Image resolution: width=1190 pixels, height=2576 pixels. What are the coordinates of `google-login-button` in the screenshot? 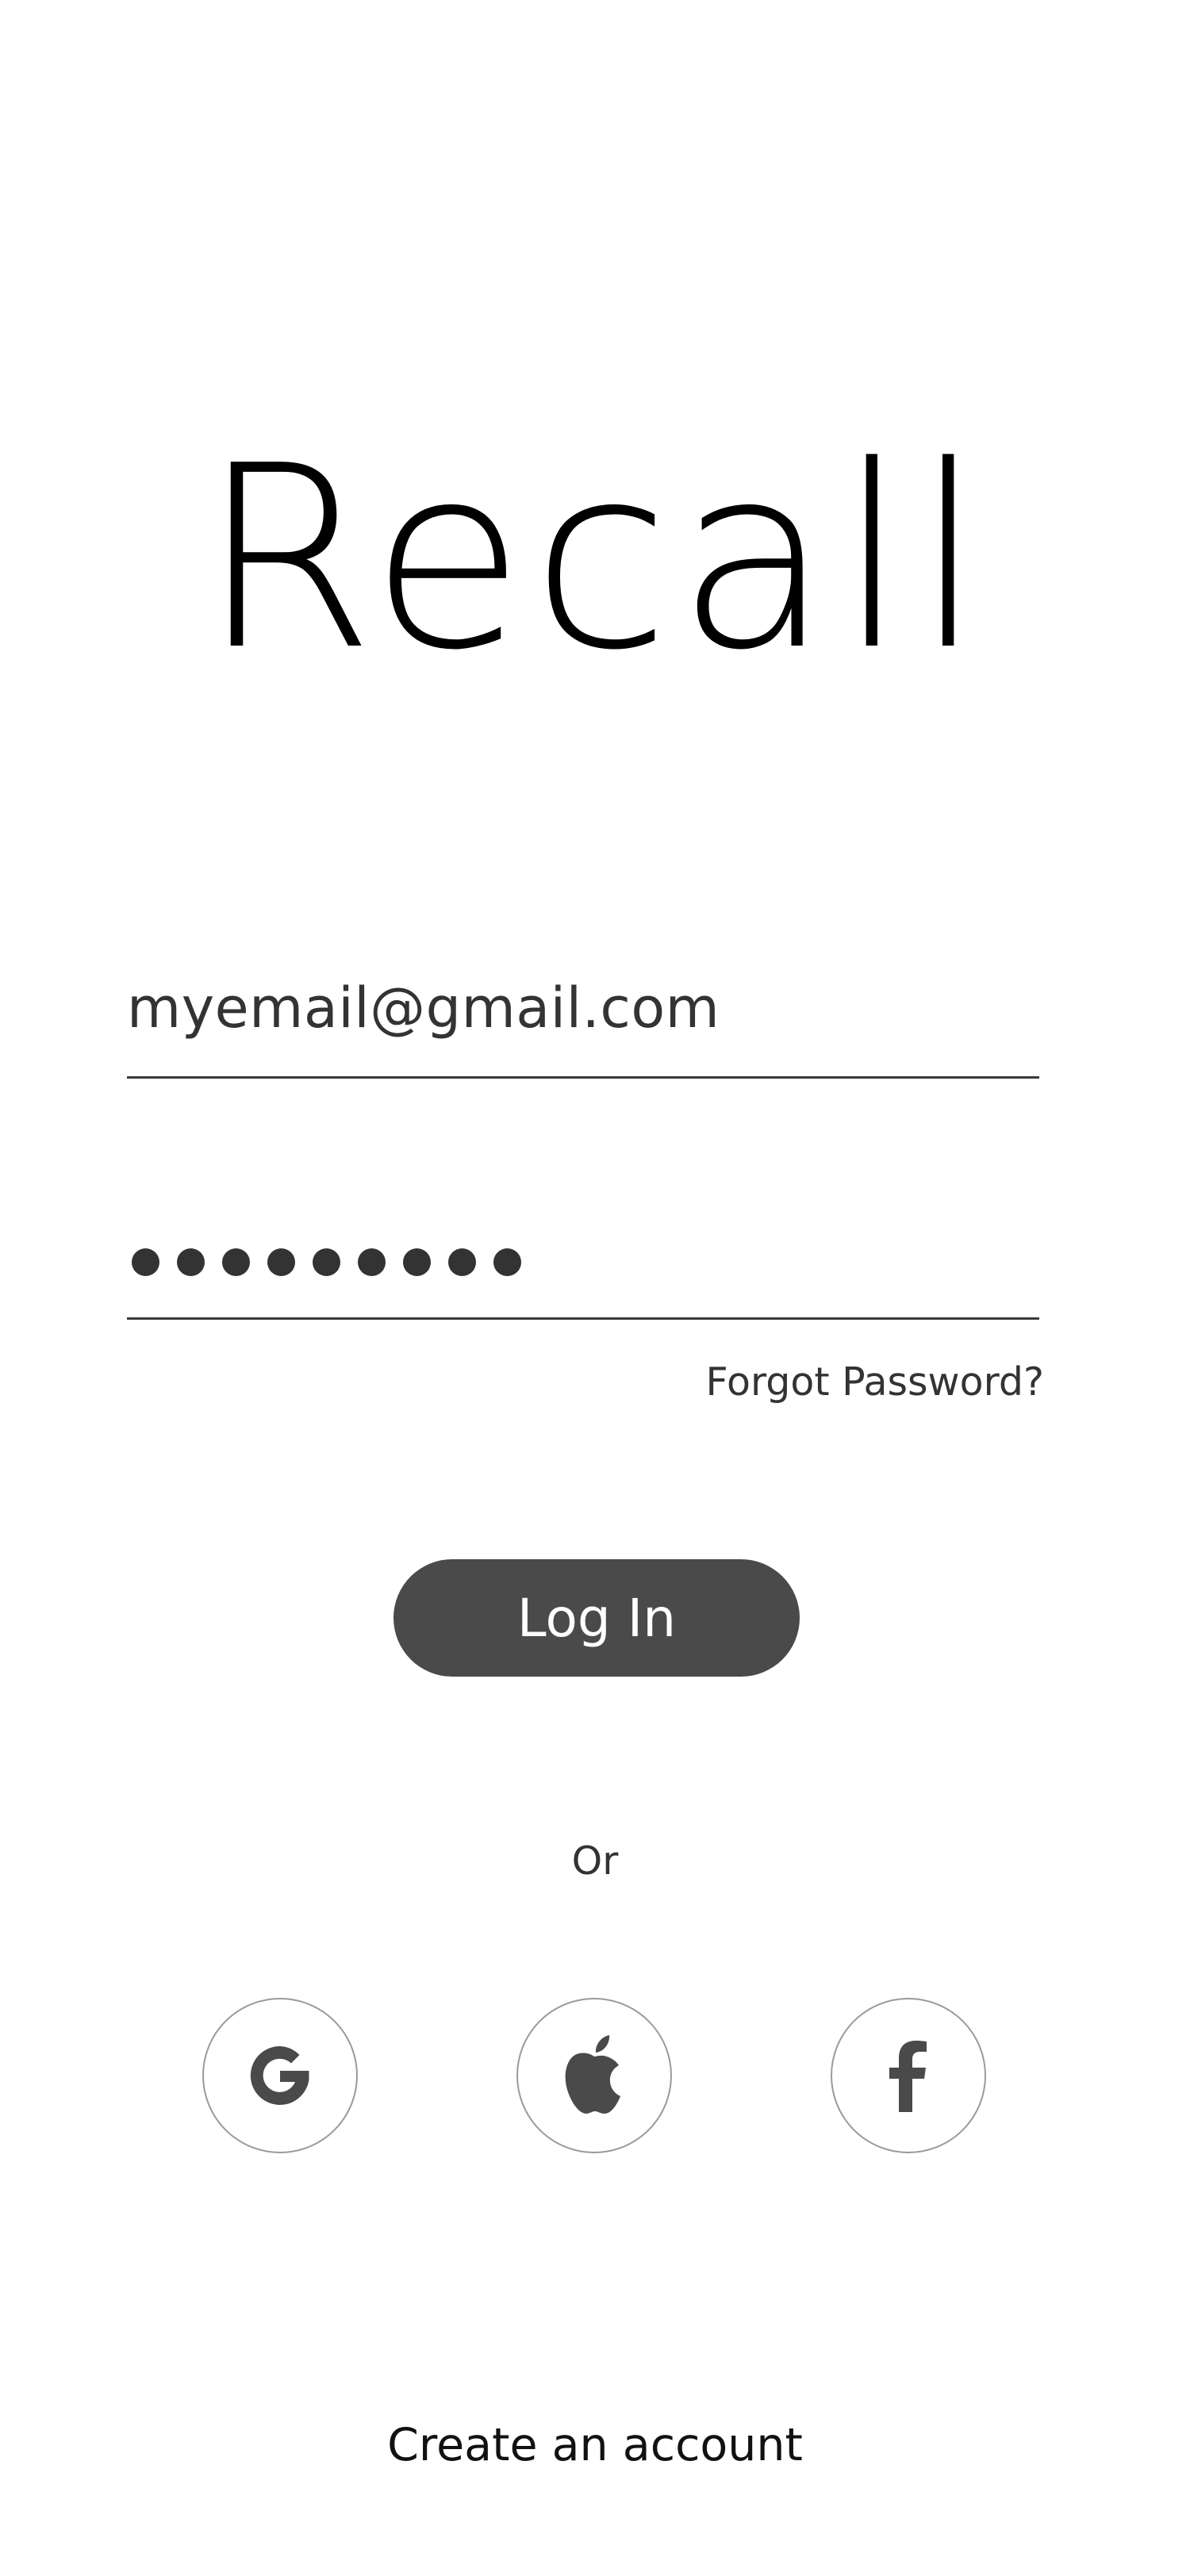 It's located at (280, 2076).